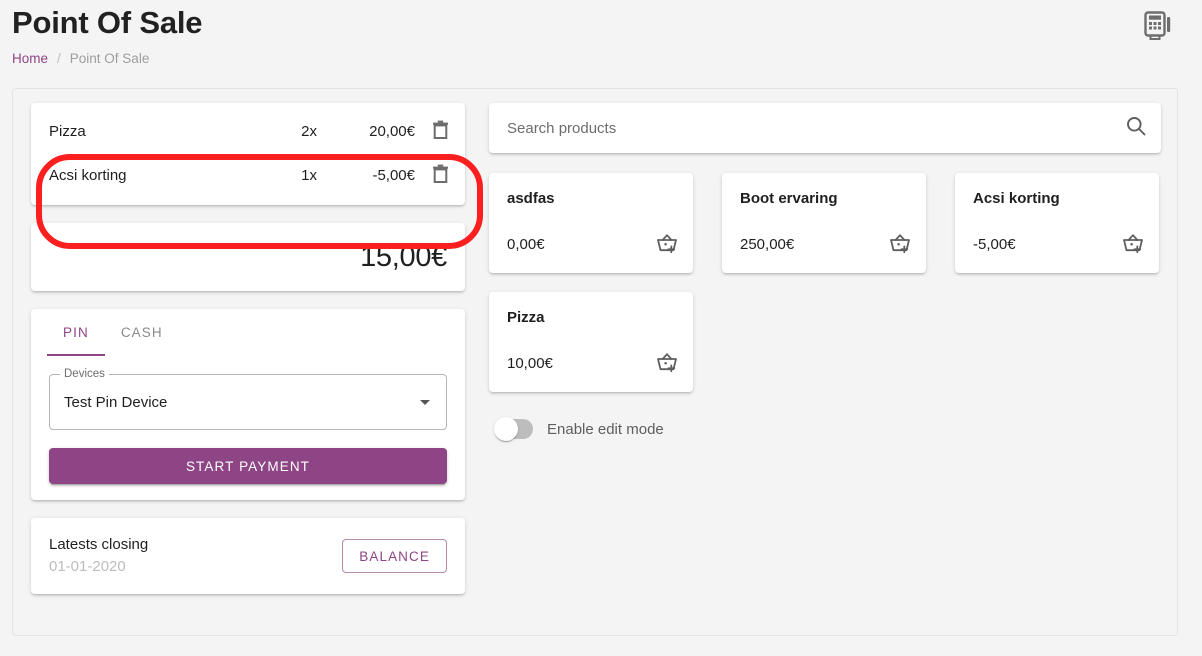  I want to click on latest-closing-card: Latests closing 01-01-2020 BALANCE, so click(248, 556).